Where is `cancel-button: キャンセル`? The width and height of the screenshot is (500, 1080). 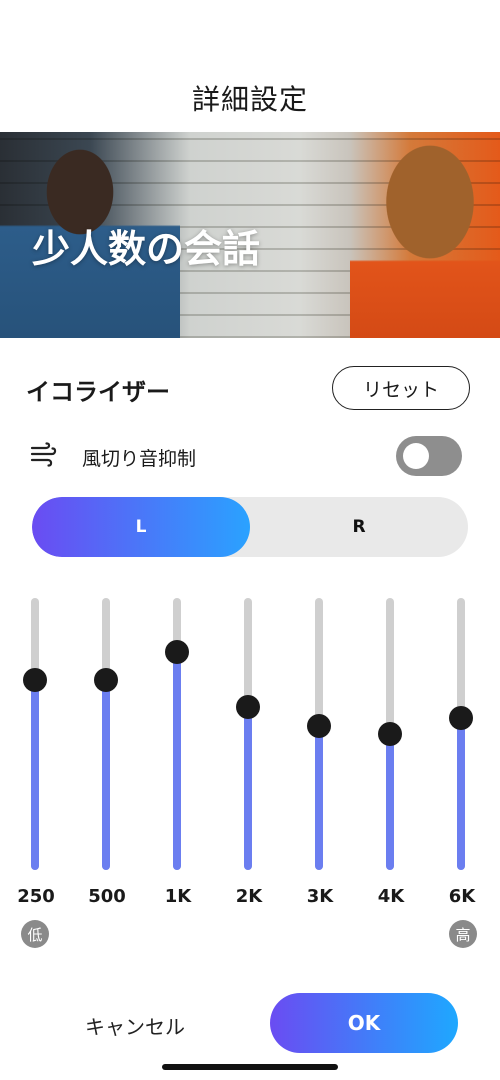
cancel-button: キャンセル is located at coordinates (135, 1025).